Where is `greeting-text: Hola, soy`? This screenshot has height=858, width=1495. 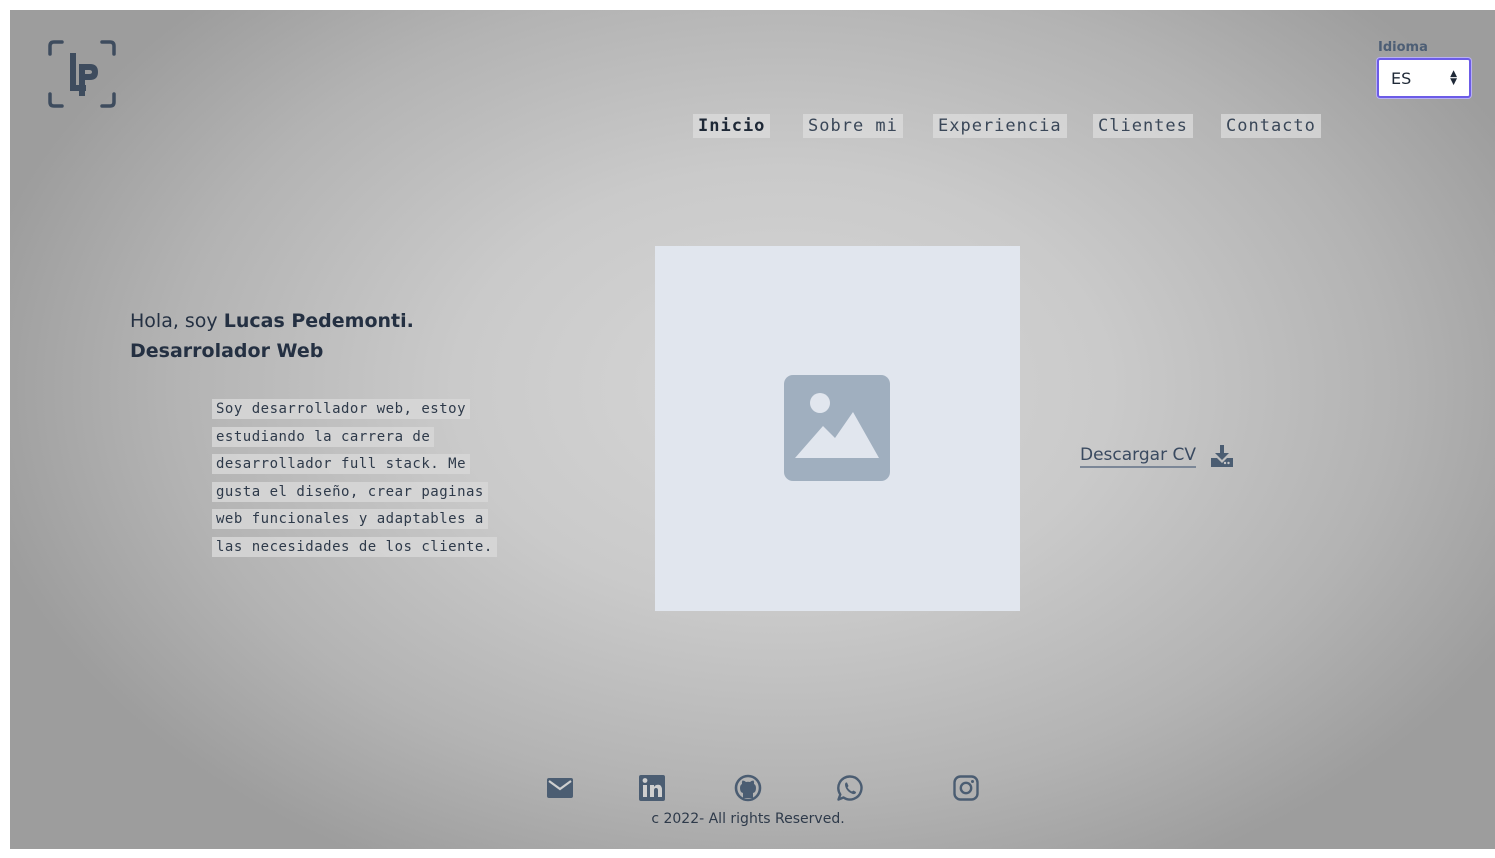
greeting-text: Hola, soy is located at coordinates (177, 321).